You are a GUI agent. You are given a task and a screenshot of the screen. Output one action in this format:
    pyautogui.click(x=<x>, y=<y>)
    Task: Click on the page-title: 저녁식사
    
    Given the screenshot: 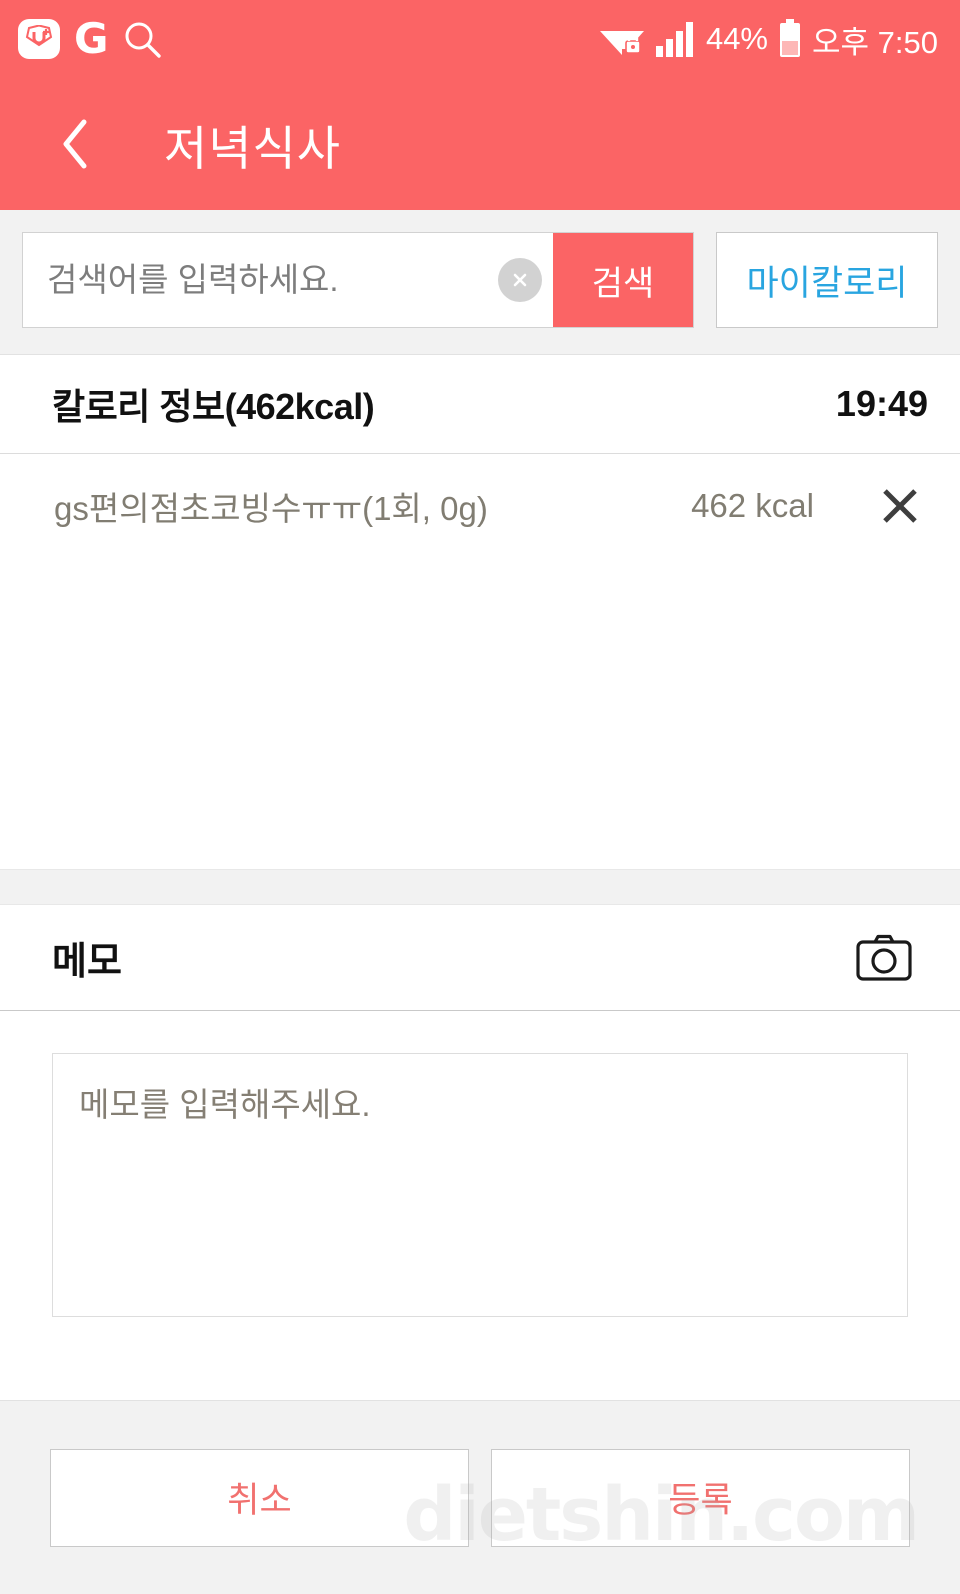 What is the action you would take?
    pyautogui.click(x=252, y=148)
    